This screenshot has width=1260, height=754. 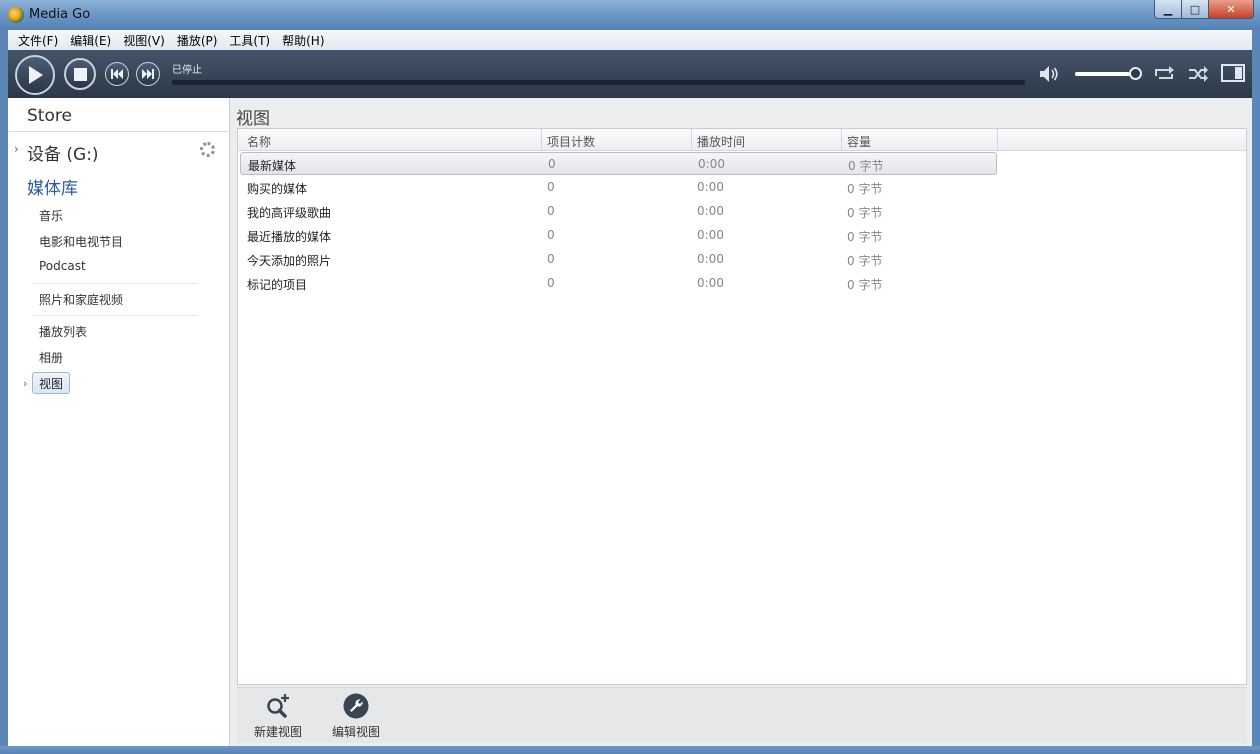 What do you see at coordinates (618, 235) in the screenshot?
I see `table-row: 最近播放的媒体 0 0:00 0 字节` at bounding box center [618, 235].